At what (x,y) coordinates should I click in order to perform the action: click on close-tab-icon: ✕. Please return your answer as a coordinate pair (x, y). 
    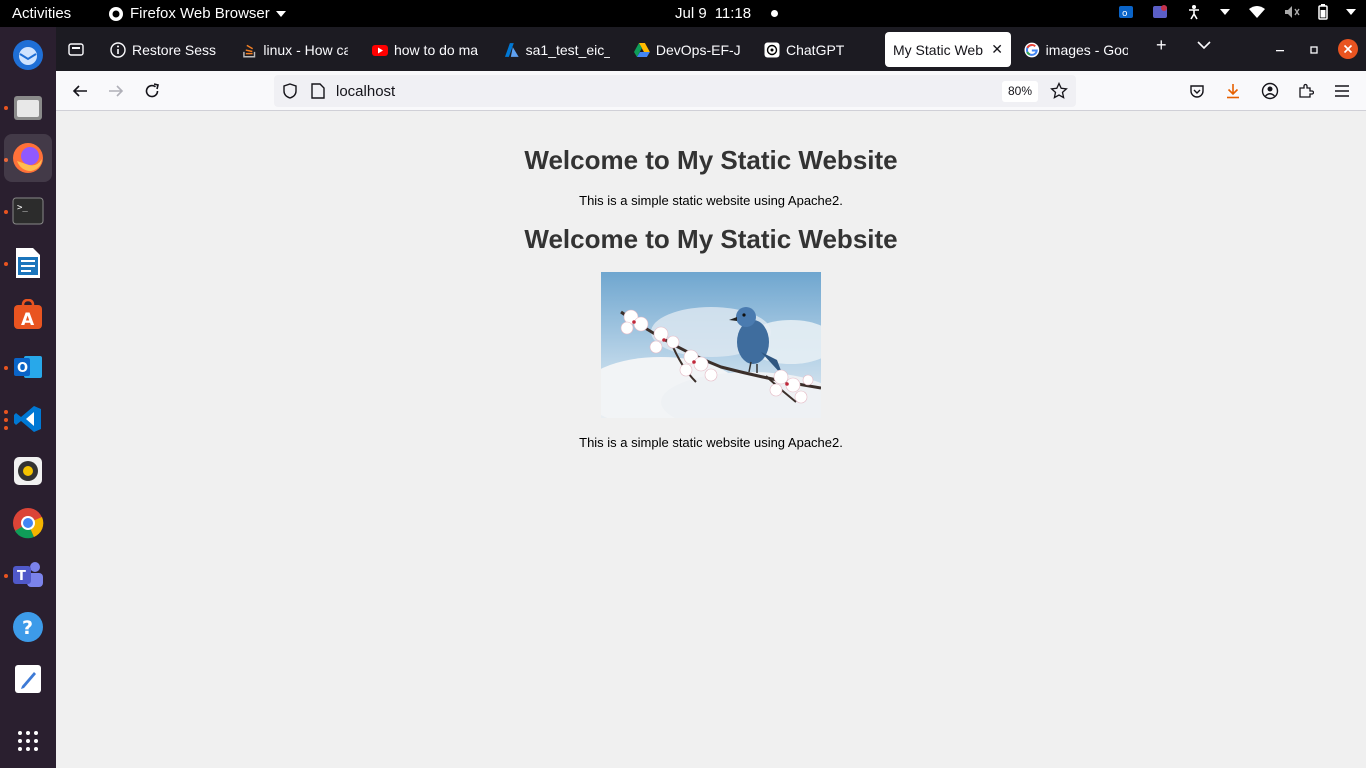
    Looking at the image, I should click on (997, 49).